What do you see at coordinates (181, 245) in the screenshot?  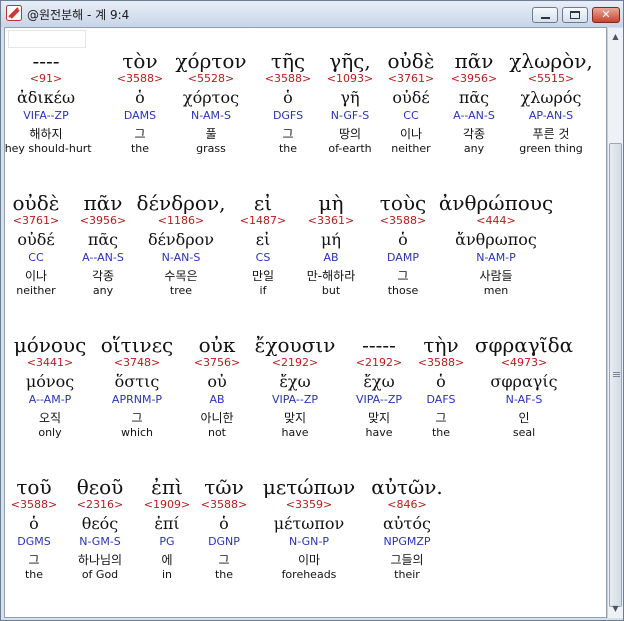 I see `word-group: δένδρον, <1186> δένδρον N-AN-S 수목은 tree` at bounding box center [181, 245].